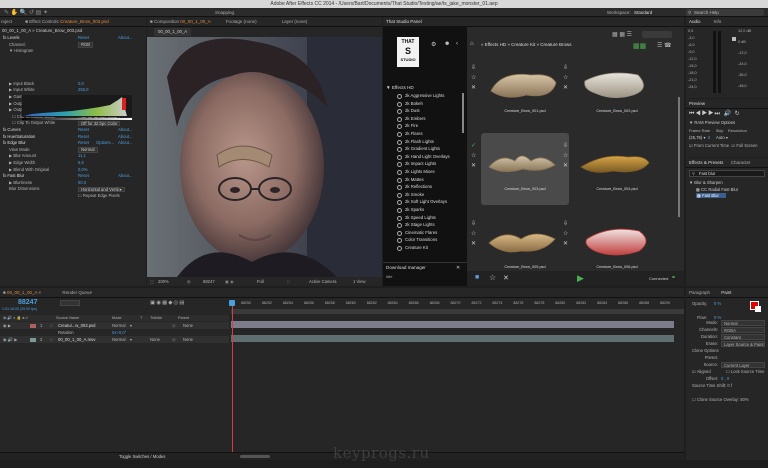  I want to click on layer-2-switches: ◉ 🔊 ▶, so click(10, 339).